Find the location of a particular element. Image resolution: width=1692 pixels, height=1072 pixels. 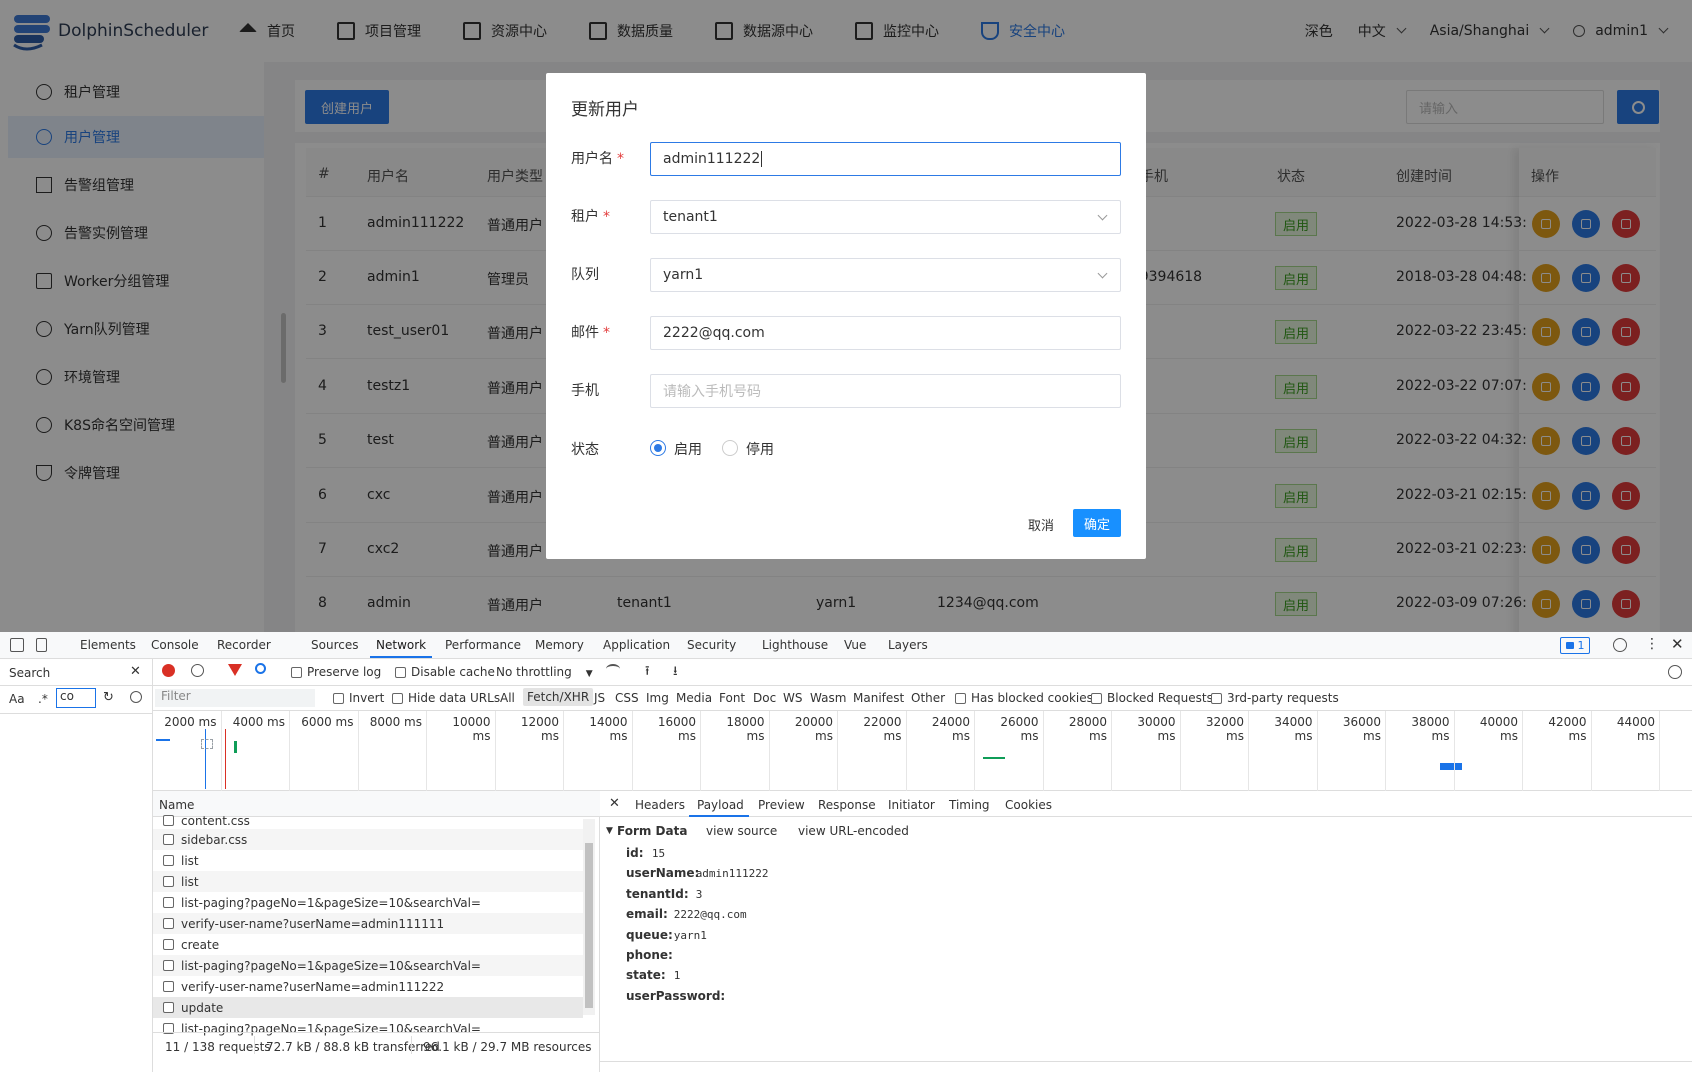

record-icon is located at coordinates (168, 670).